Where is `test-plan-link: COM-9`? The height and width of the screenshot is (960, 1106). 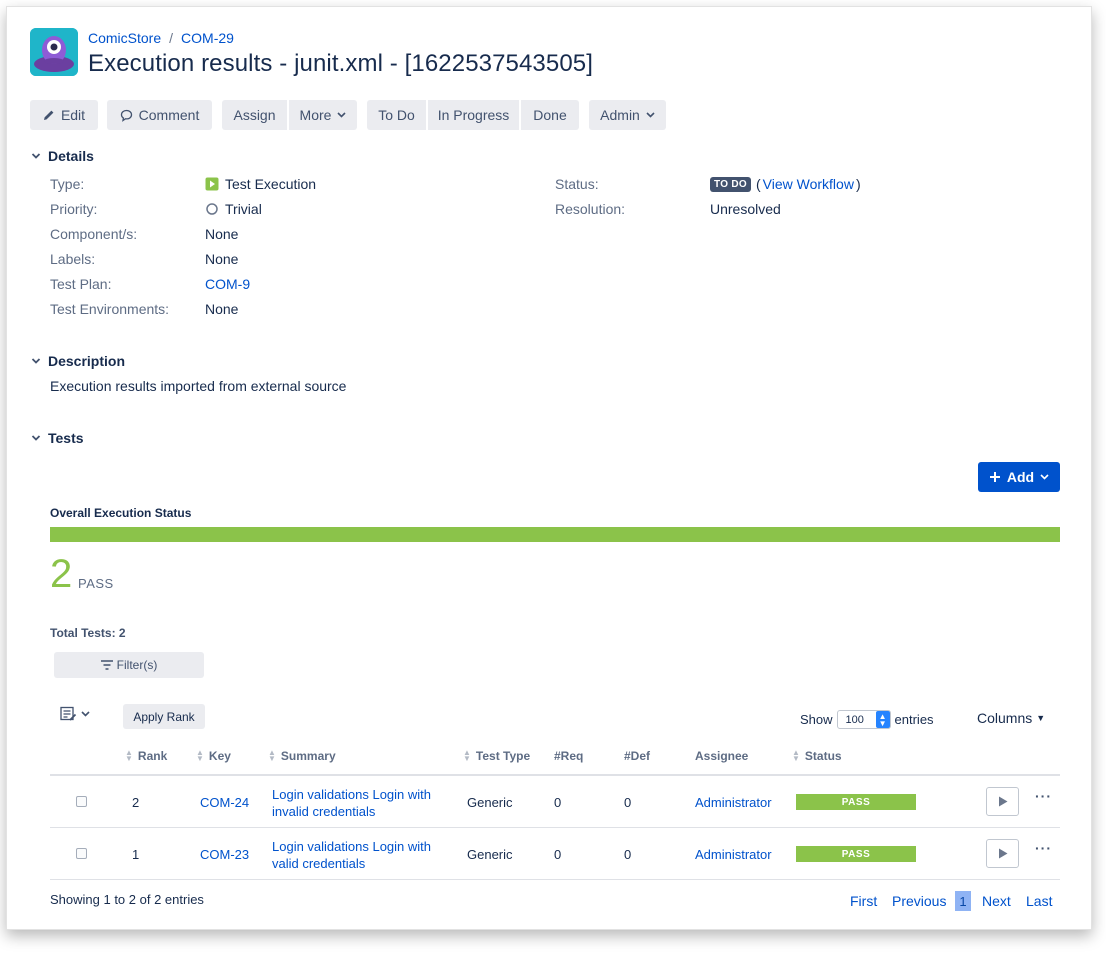 test-plan-link: COM-9 is located at coordinates (227, 284).